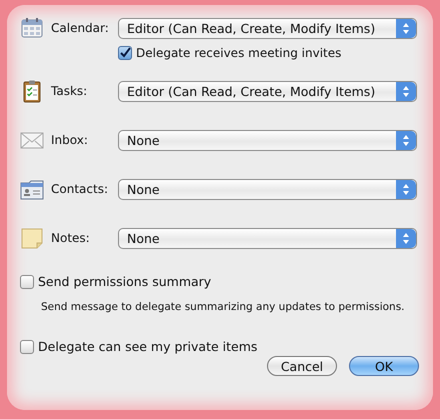 Image resolution: width=440 pixels, height=419 pixels. What do you see at coordinates (32, 238) in the screenshot?
I see `note-icon` at bounding box center [32, 238].